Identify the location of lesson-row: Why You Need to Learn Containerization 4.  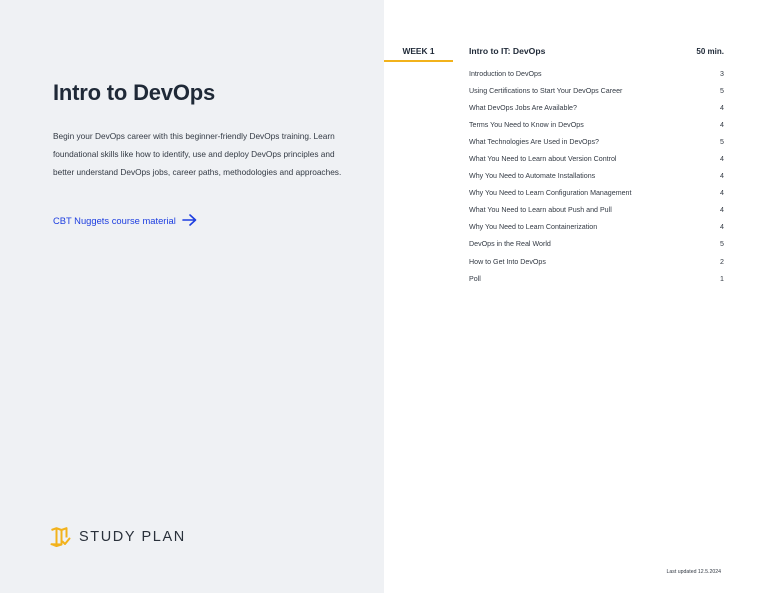
(596, 227).